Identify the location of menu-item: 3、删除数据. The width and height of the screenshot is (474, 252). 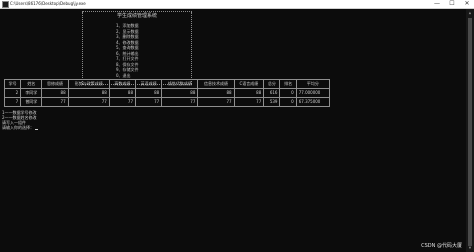
(127, 36).